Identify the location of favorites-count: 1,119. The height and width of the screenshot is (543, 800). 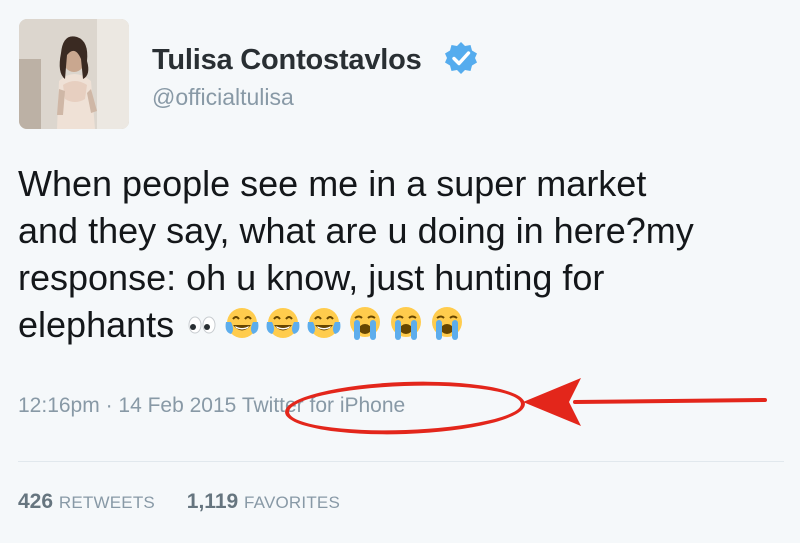
(212, 501).